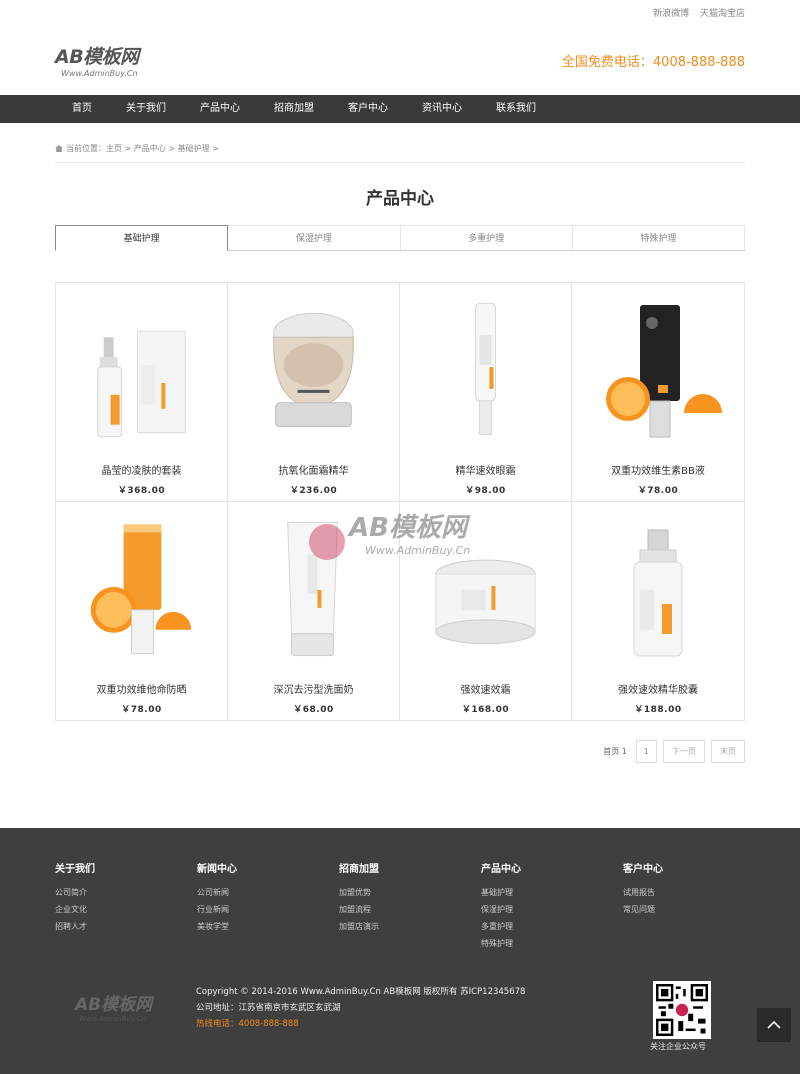  What do you see at coordinates (359, 926) in the screenshot?
I see `footer-link: 加盟店演示` at bounding box center [359, 926].